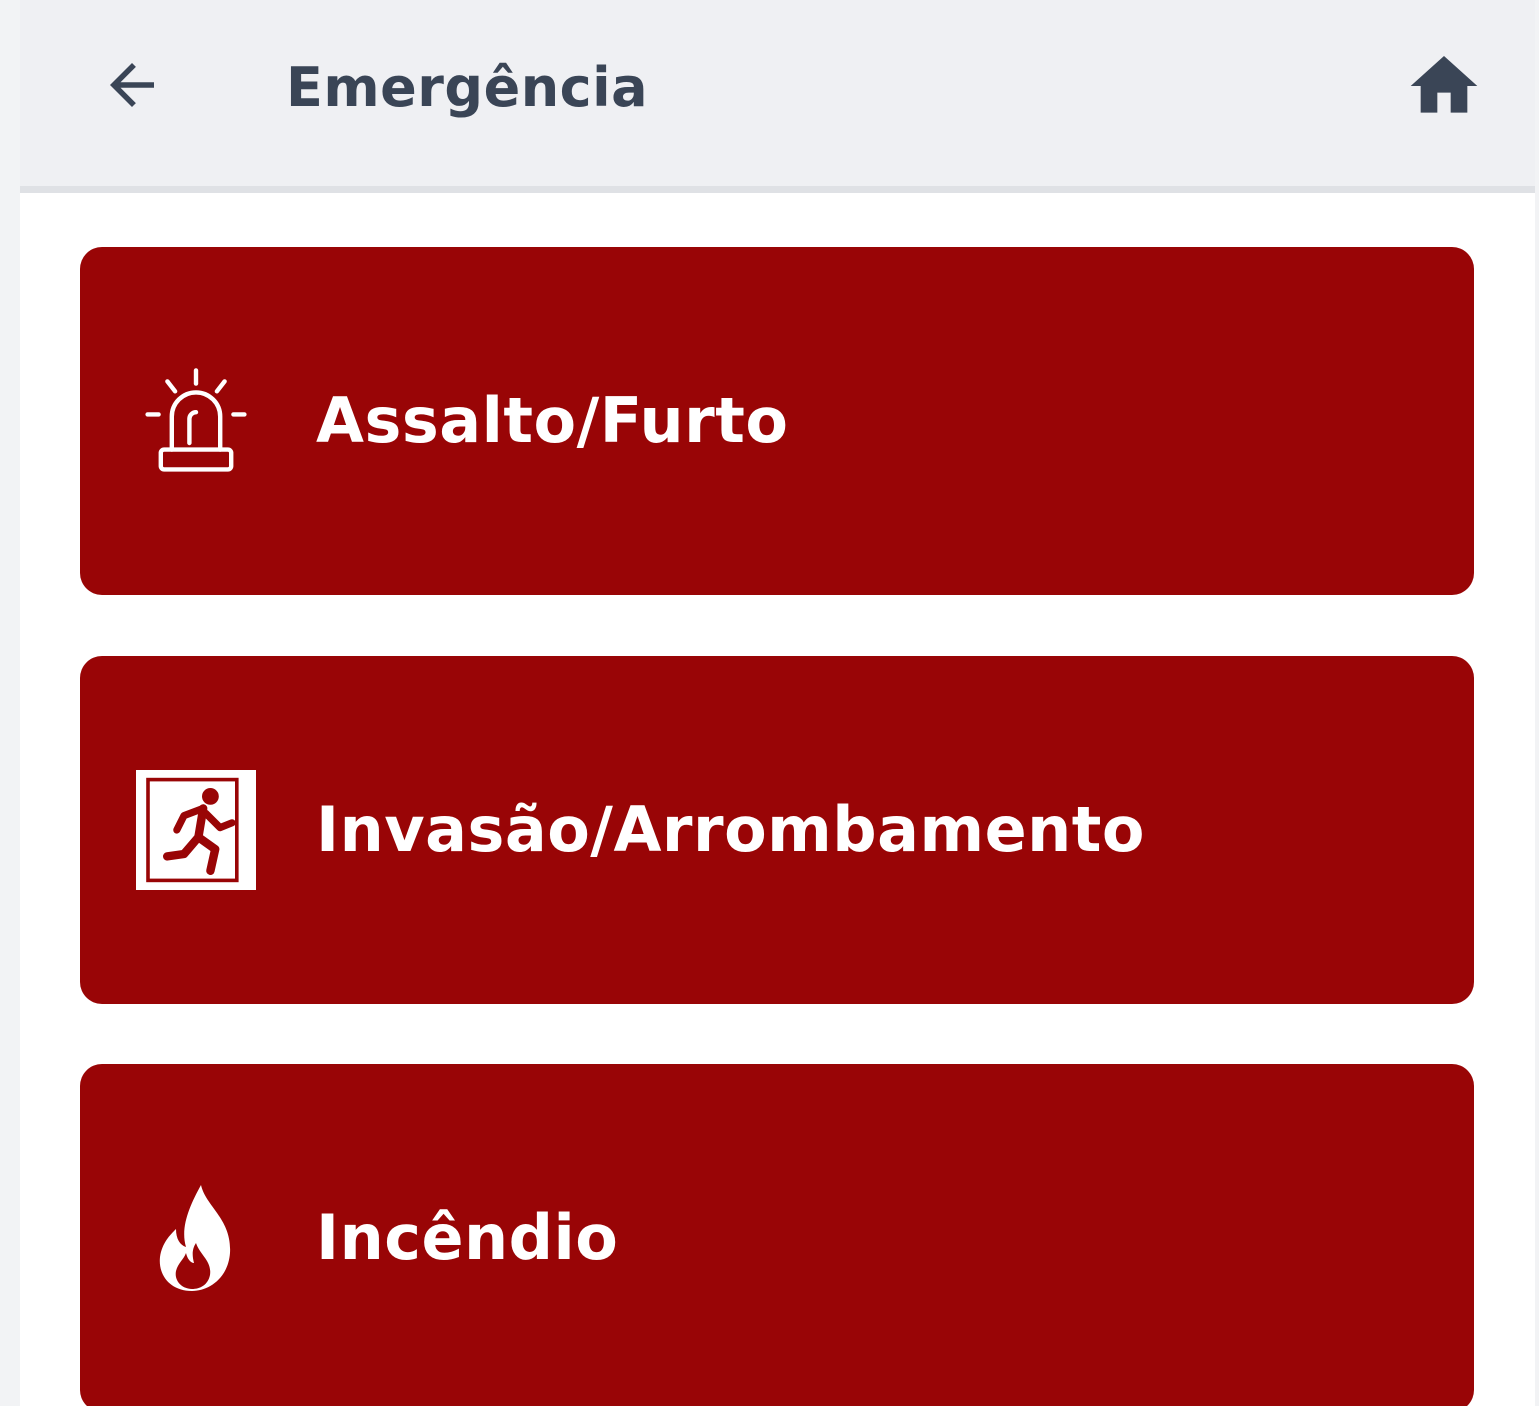 The width and height of the screenshot is (1539, 1406). What do you see at coordinates (467, 1237) in the screenshot?
I see `option-label: Incêndio` at bounding box center [467, 1237].